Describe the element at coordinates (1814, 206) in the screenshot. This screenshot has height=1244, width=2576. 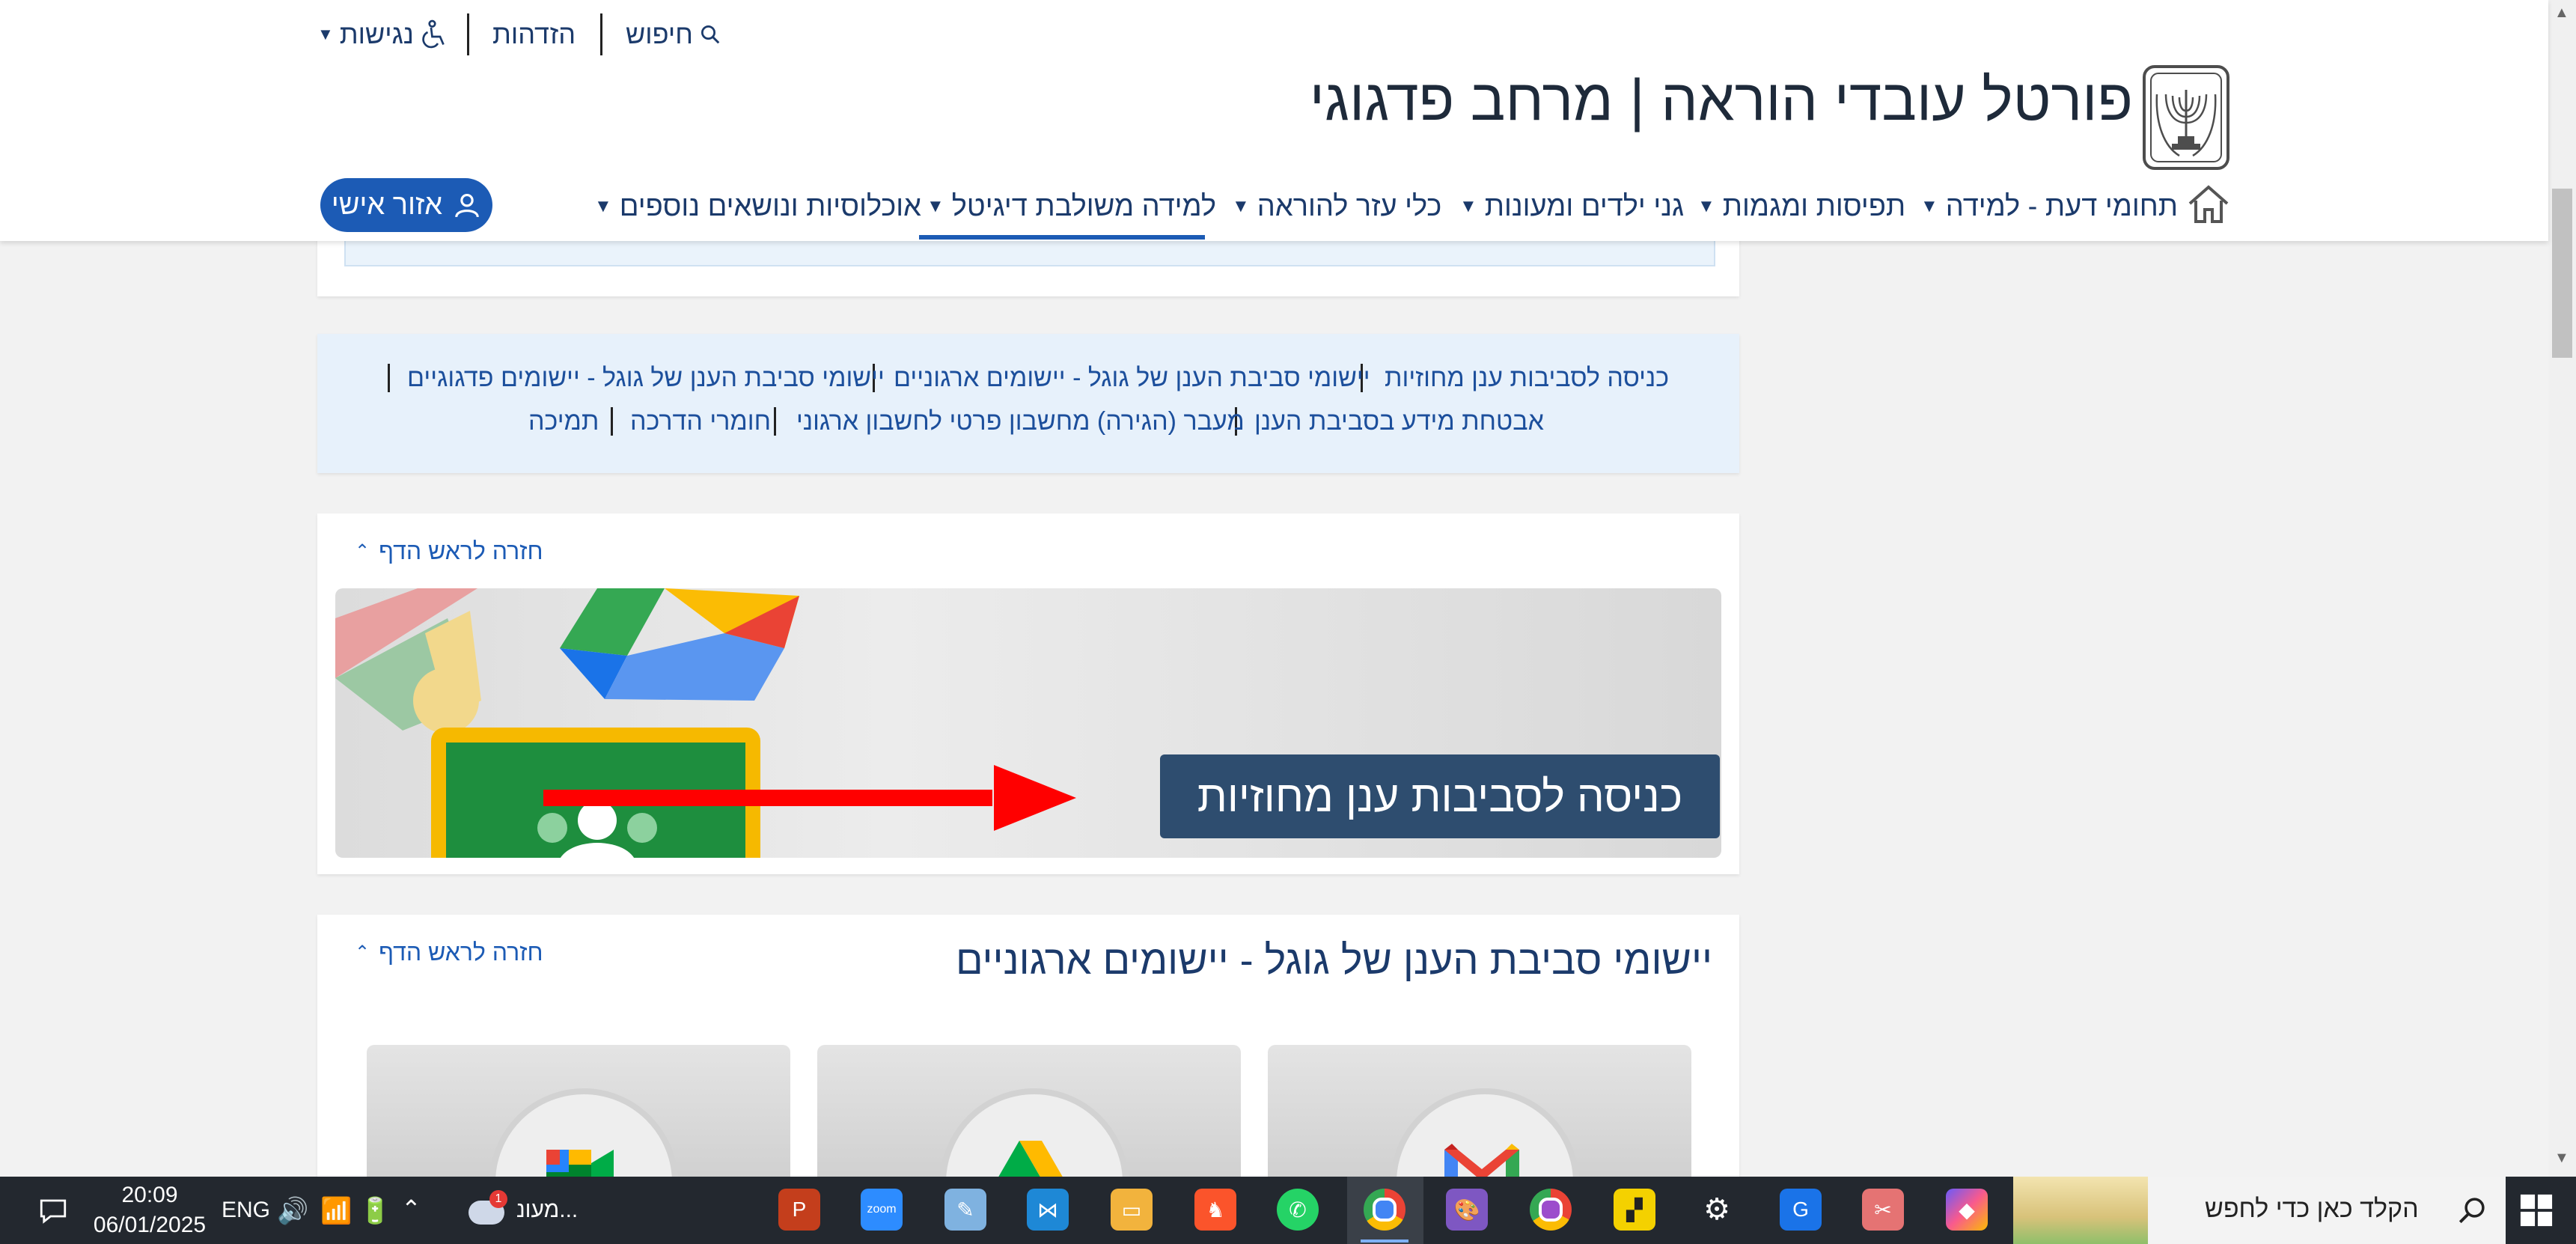
I see `nav-item-label: תפיסות ומגמות` at that location.